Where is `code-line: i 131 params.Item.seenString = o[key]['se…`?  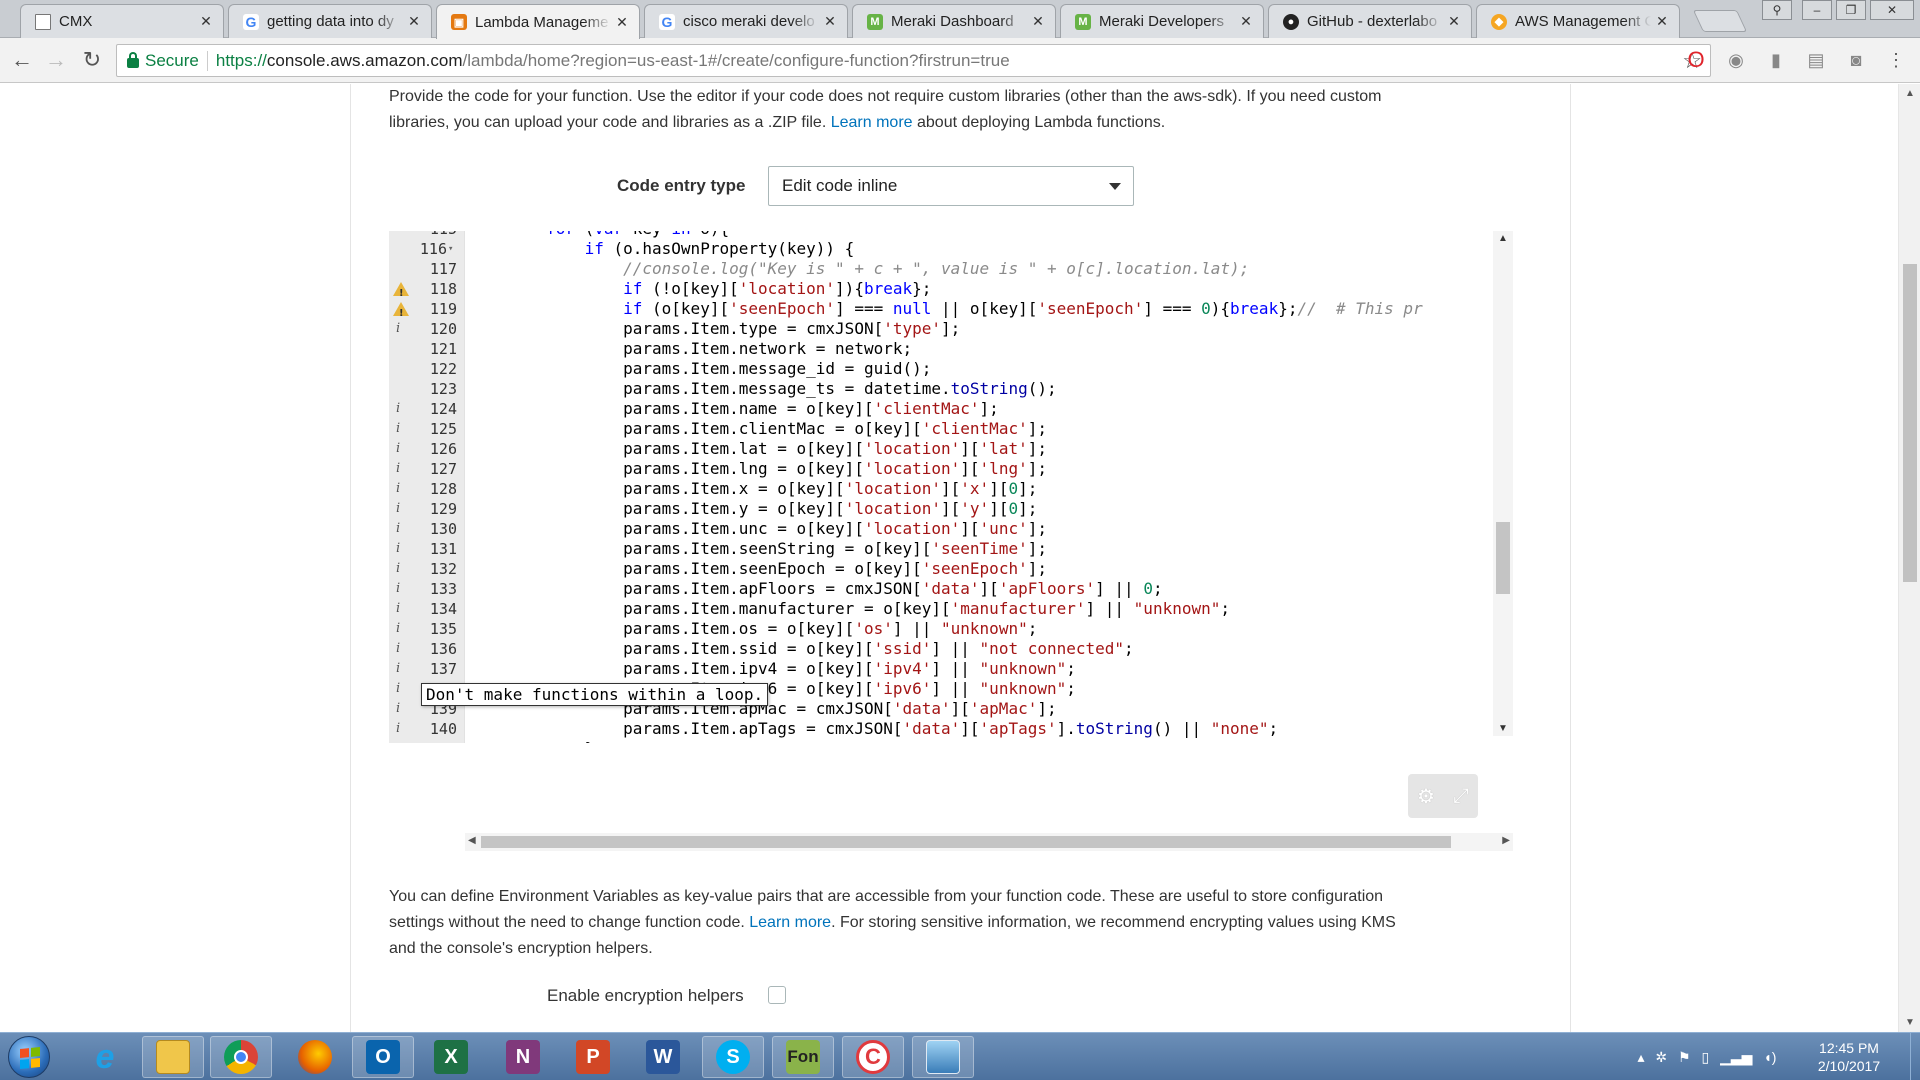 code-line: i 131 params.Item.seenString = o[key]['se… is located at coordinates (941, 549).